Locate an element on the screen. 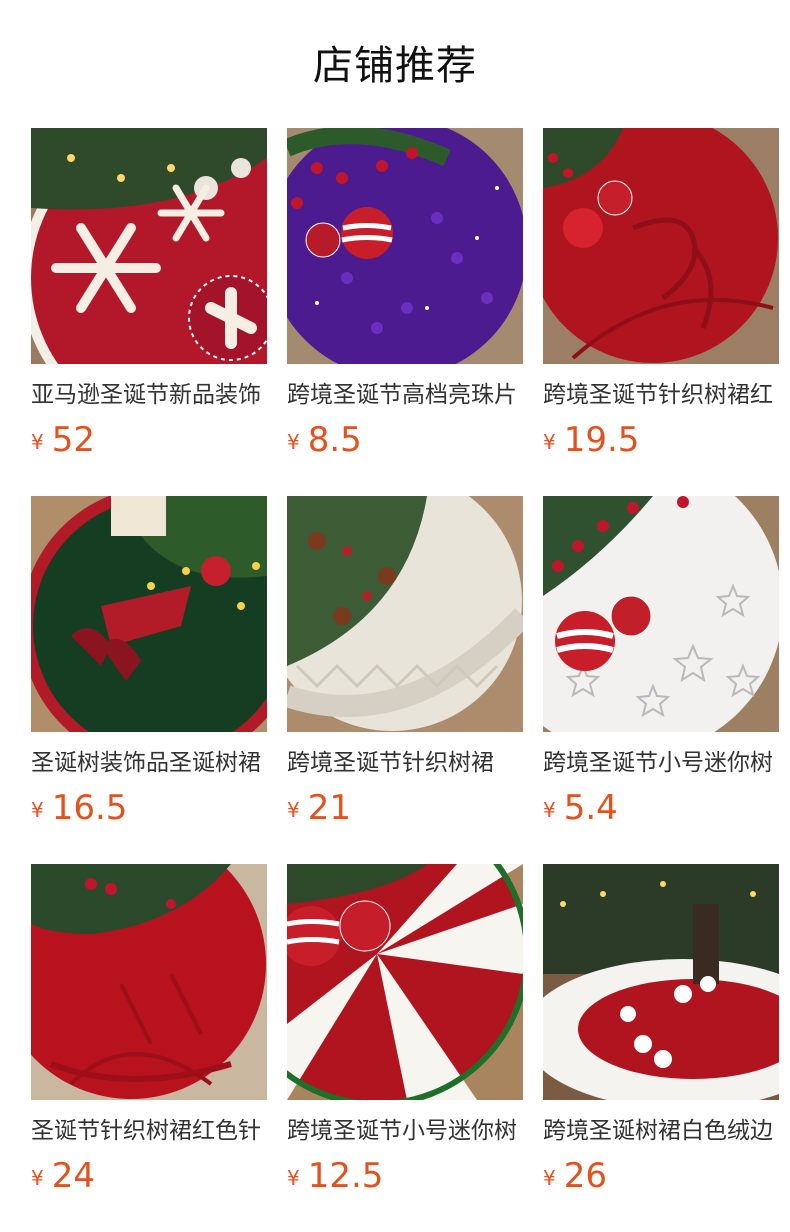 This screenshot has height=1232, width=790. product-price: ¥26 is located at coordinates (661, 1179).